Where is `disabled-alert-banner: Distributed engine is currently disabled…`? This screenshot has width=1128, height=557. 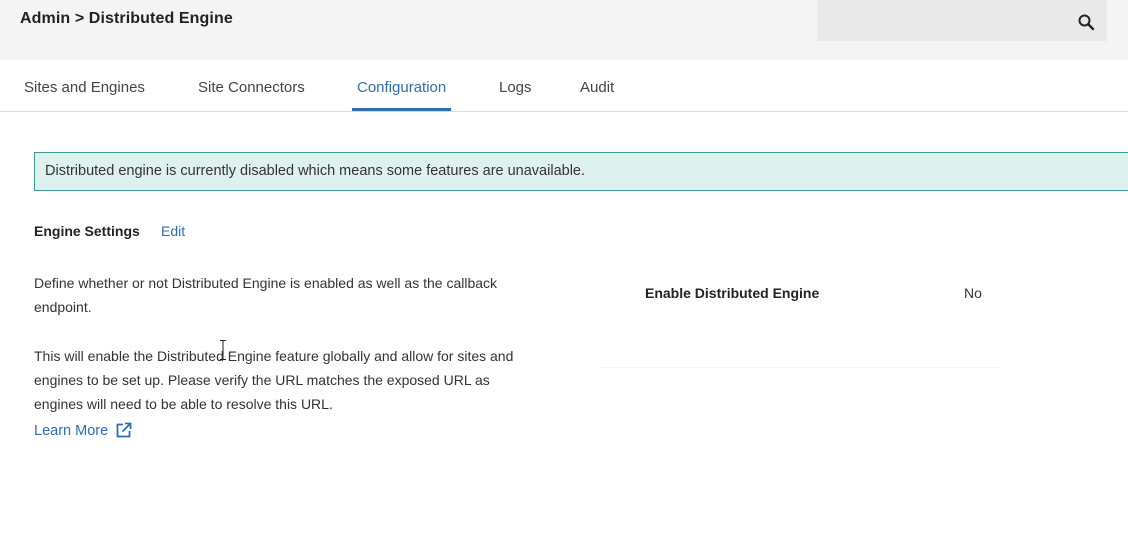 disabled-alert-banner: Distributed engine is currently disabled… is located at coordinates (581, 171).